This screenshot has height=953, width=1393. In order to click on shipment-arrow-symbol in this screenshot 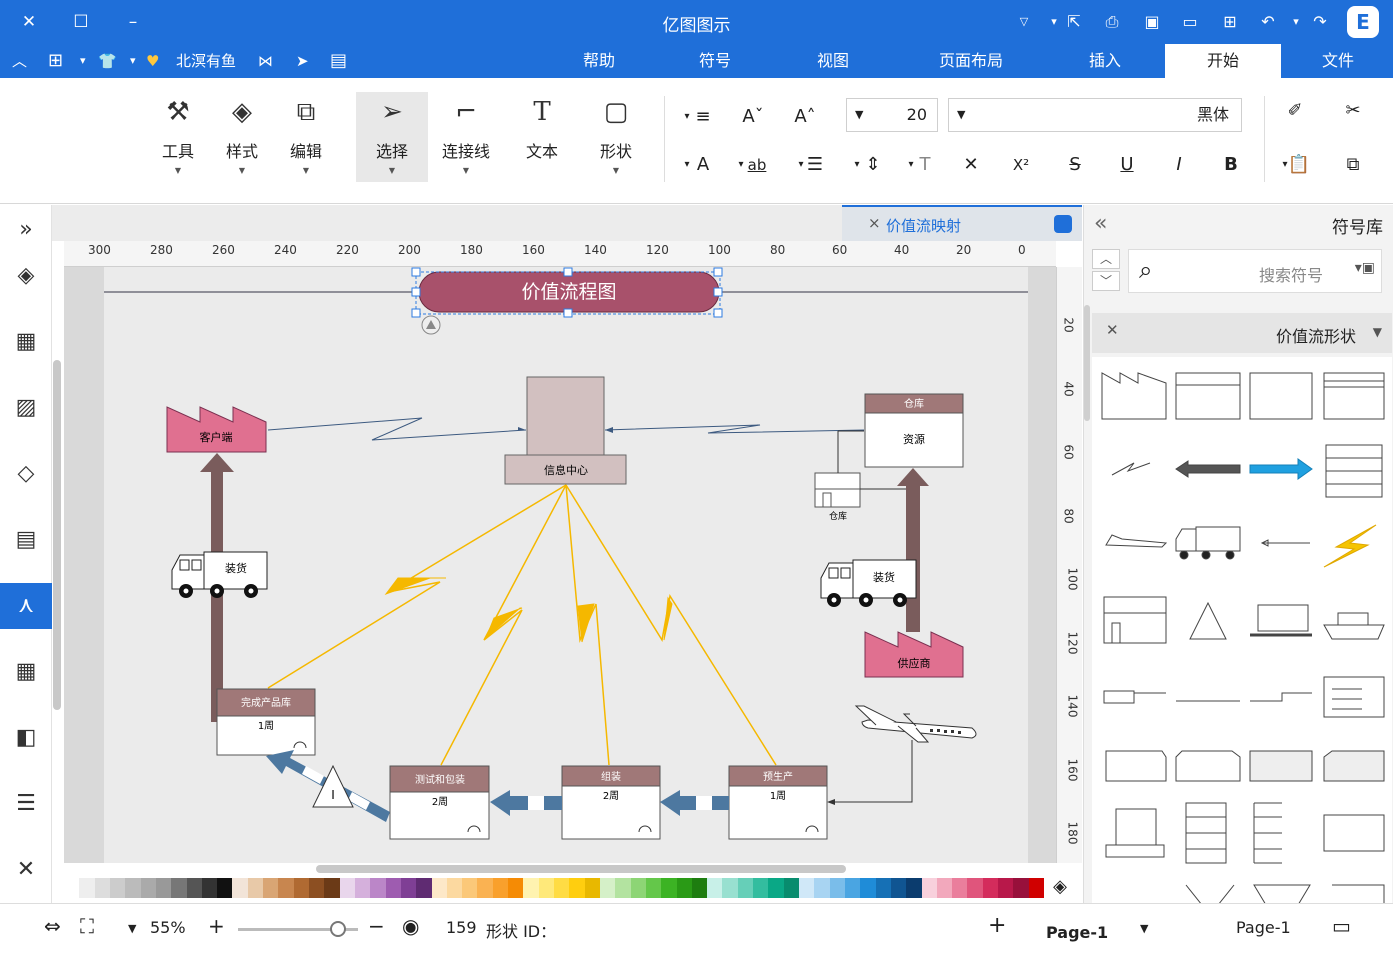, I will do `click(1281, 469)`.